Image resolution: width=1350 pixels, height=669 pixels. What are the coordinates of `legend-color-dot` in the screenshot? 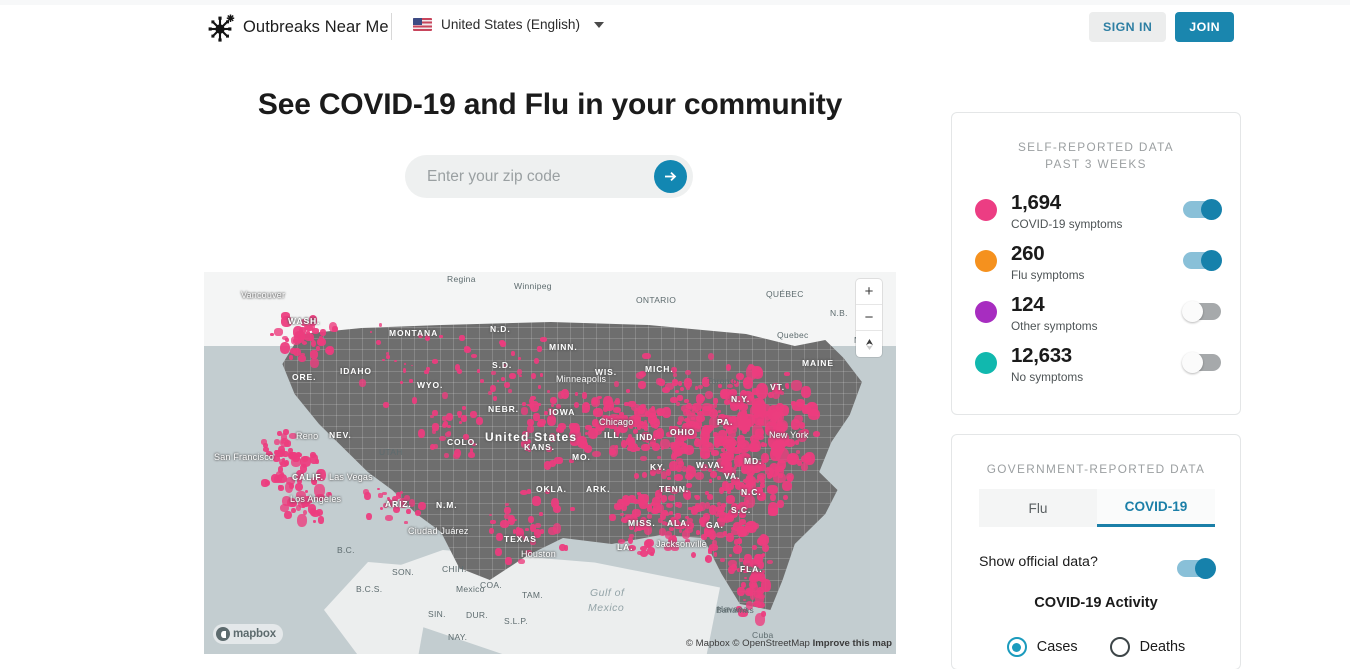 It's located at (986, 312).